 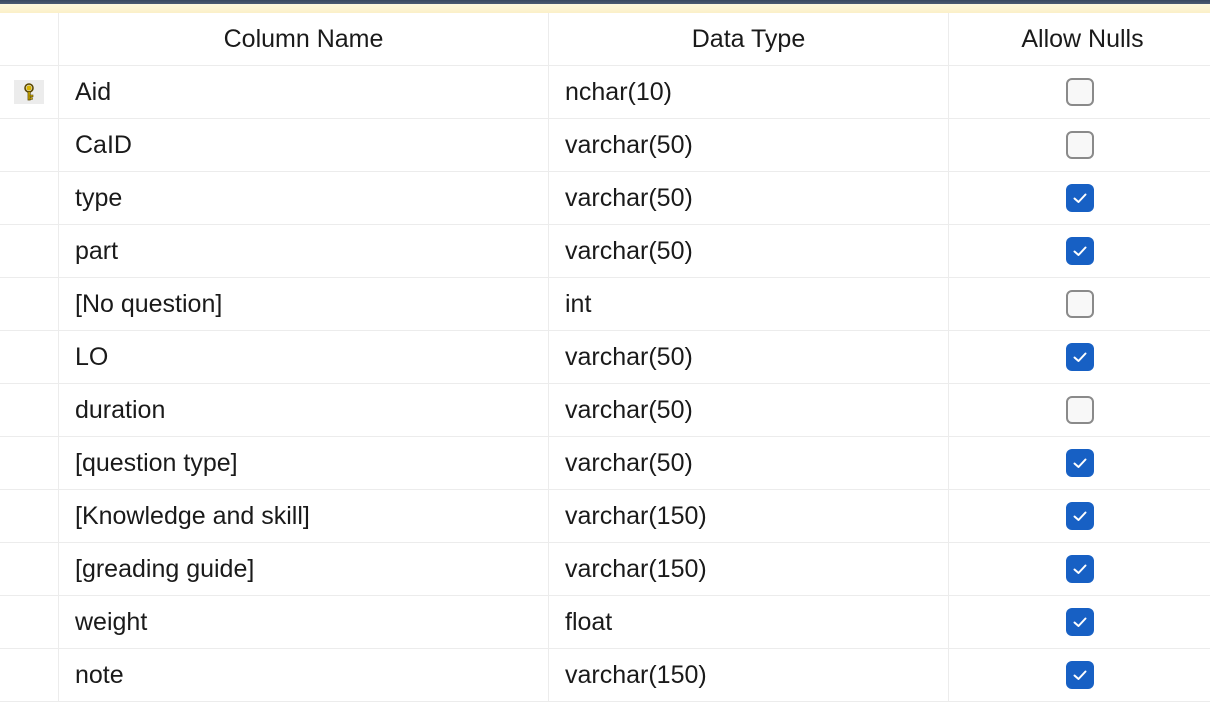 I want to click on key-icon, so click(x=29, y=92).